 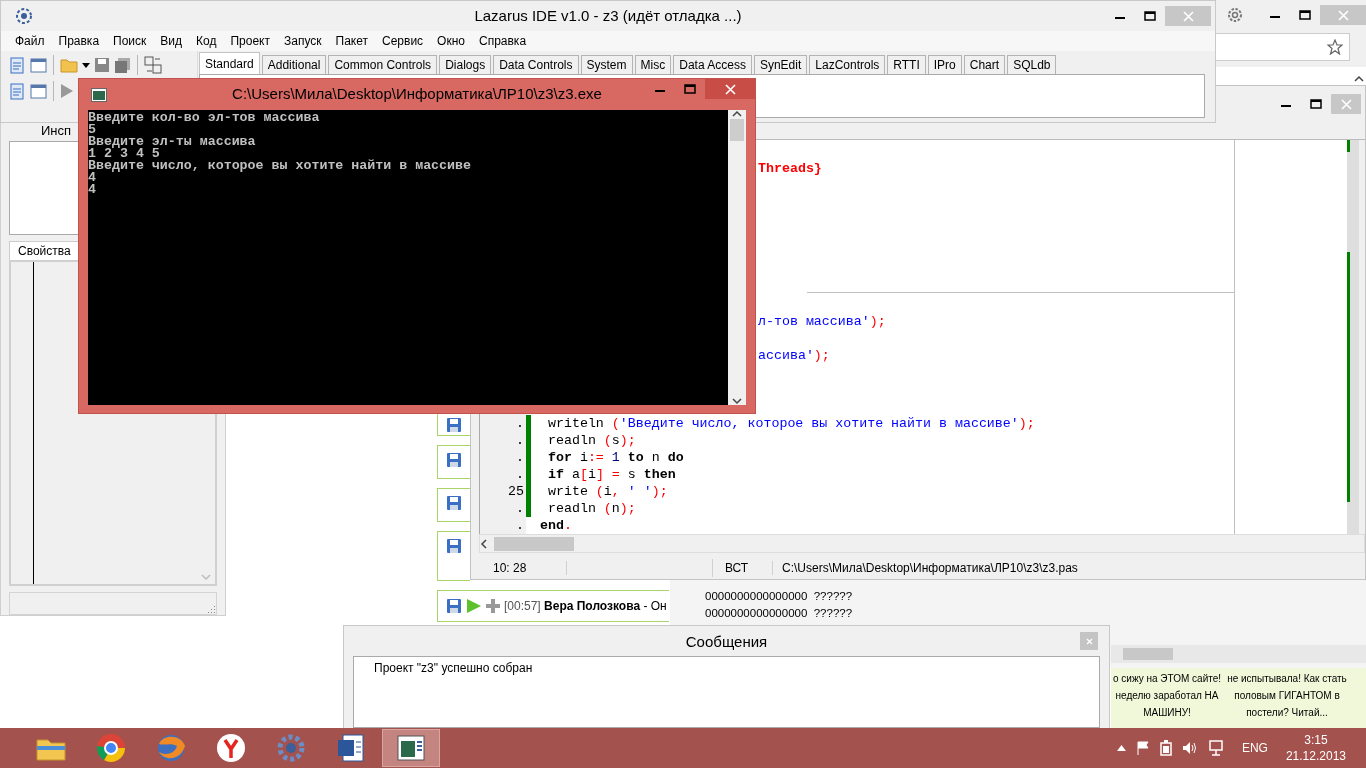 I want to click on insert-mode: ВСТ, so click(x=743, y=568).